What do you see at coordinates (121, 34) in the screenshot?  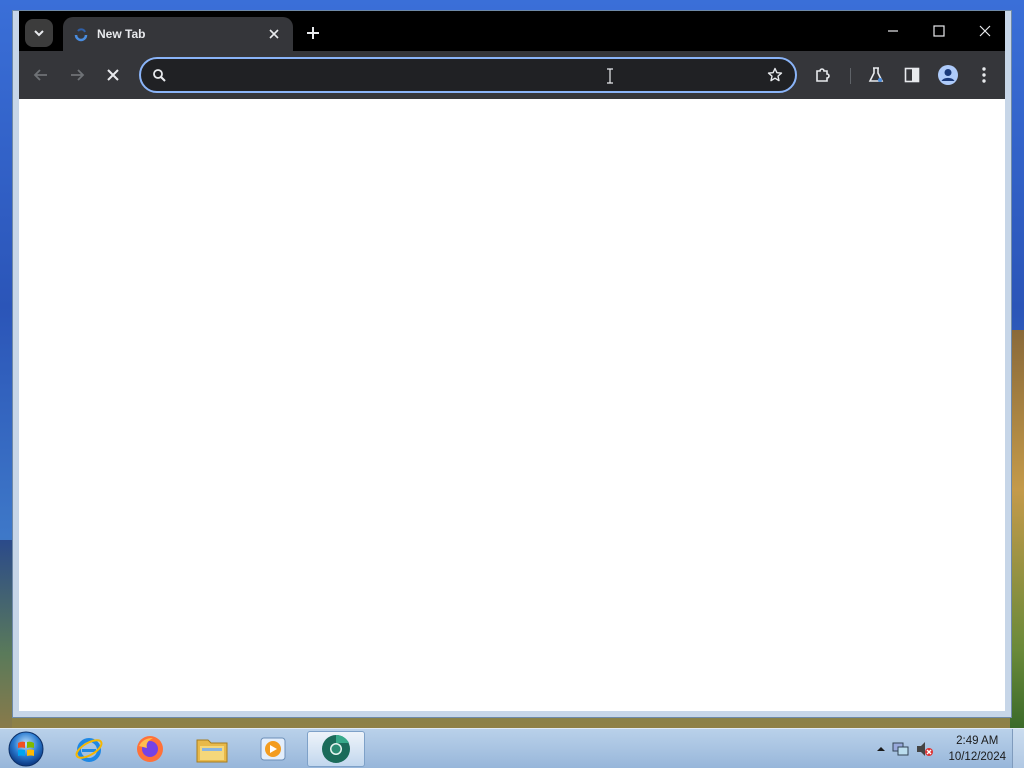 I see `tab-title: New Tab` at bounding box center [121, 34].